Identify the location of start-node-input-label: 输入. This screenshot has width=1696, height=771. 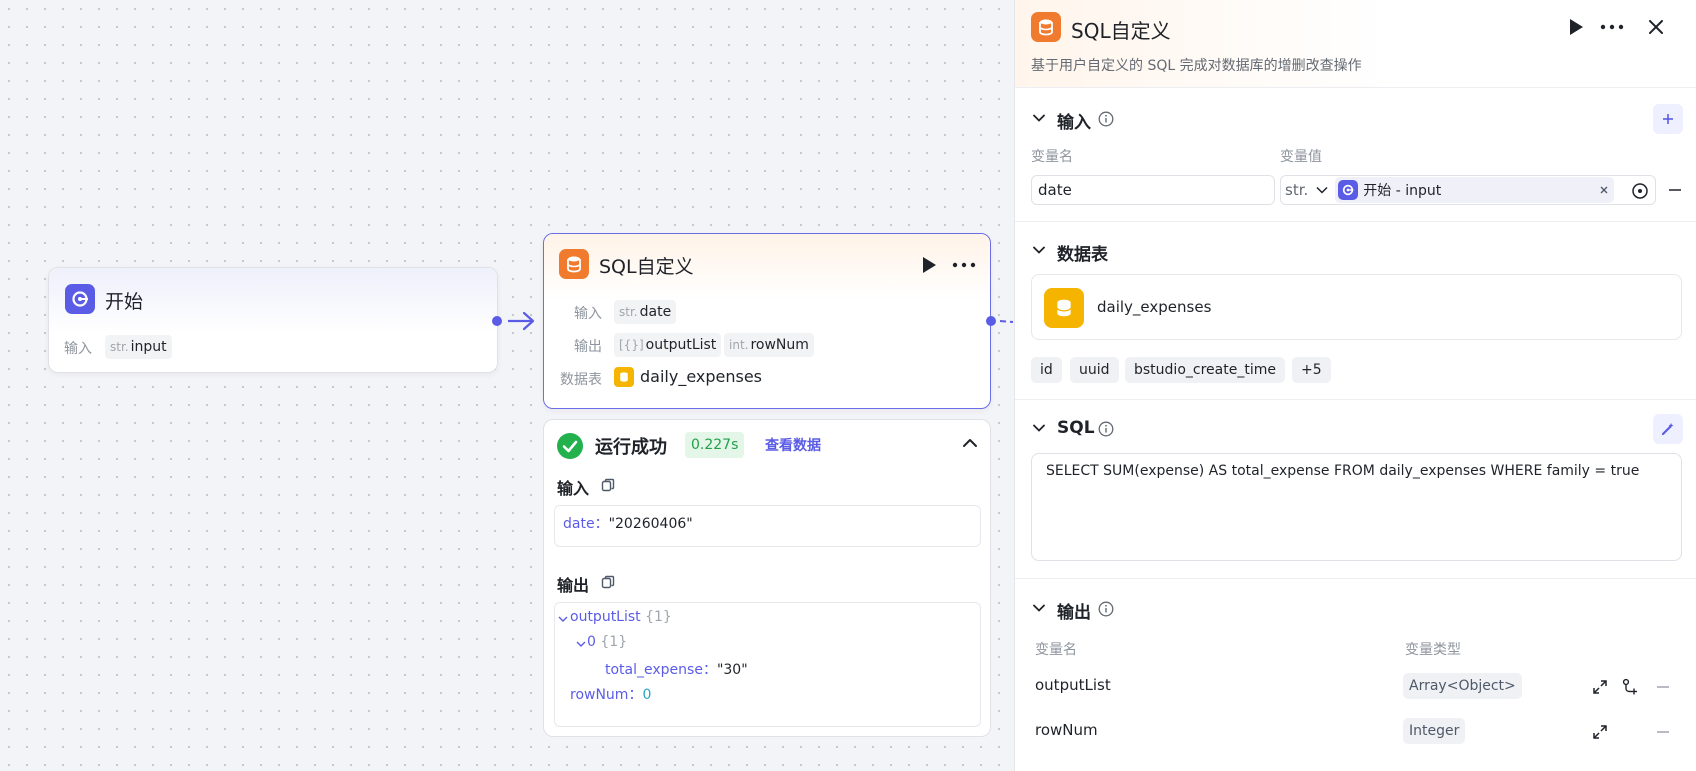
(78, 349).